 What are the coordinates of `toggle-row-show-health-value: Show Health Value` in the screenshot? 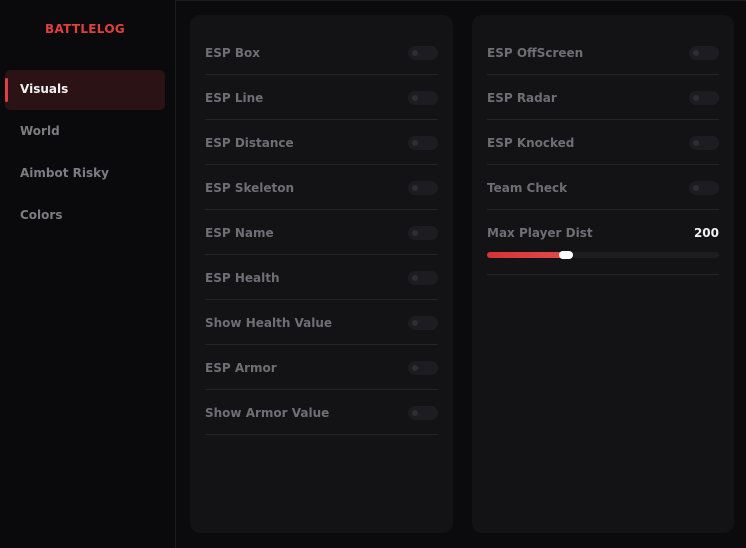 It's located at (321, 322).